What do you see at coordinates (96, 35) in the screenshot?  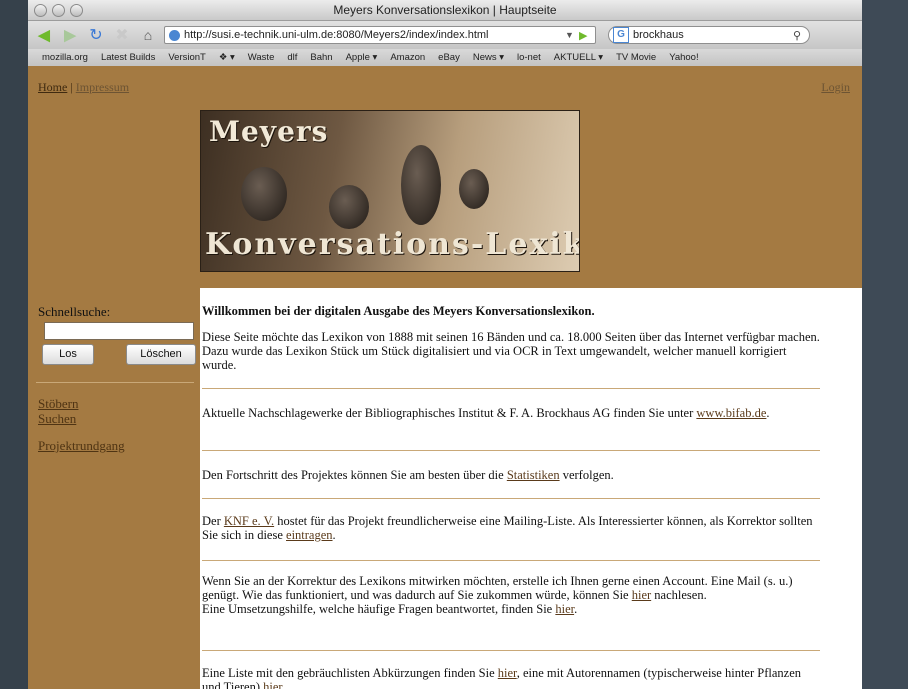 I see `reload-icon: ↻` at bounding box center [96, 35].